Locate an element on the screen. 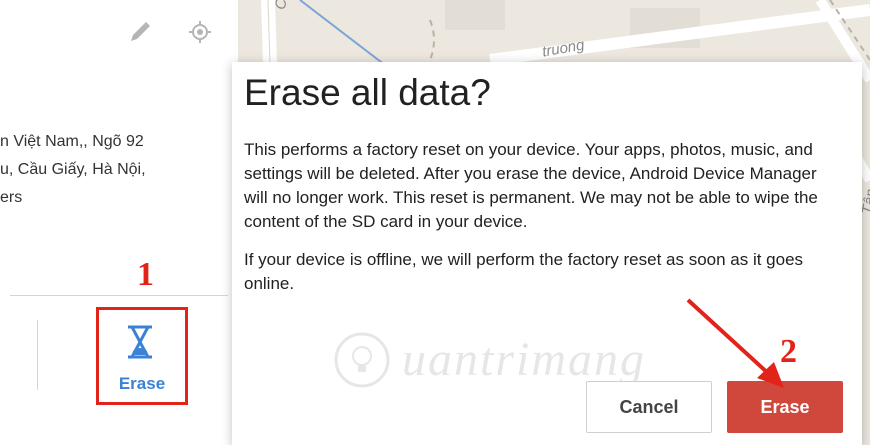 The image size is (870, 445). dialog-title: Erase all data? is located at coordinates (367, 92).